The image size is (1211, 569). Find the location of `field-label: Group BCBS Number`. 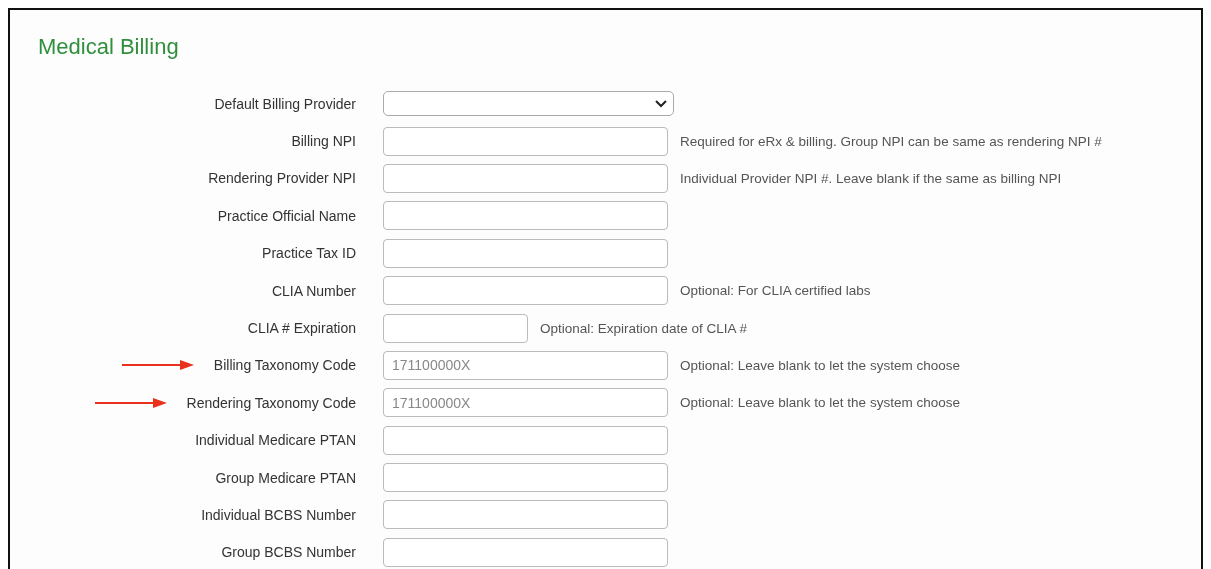

field-label: Group BCBS Number is located at coordinates (288, 552).